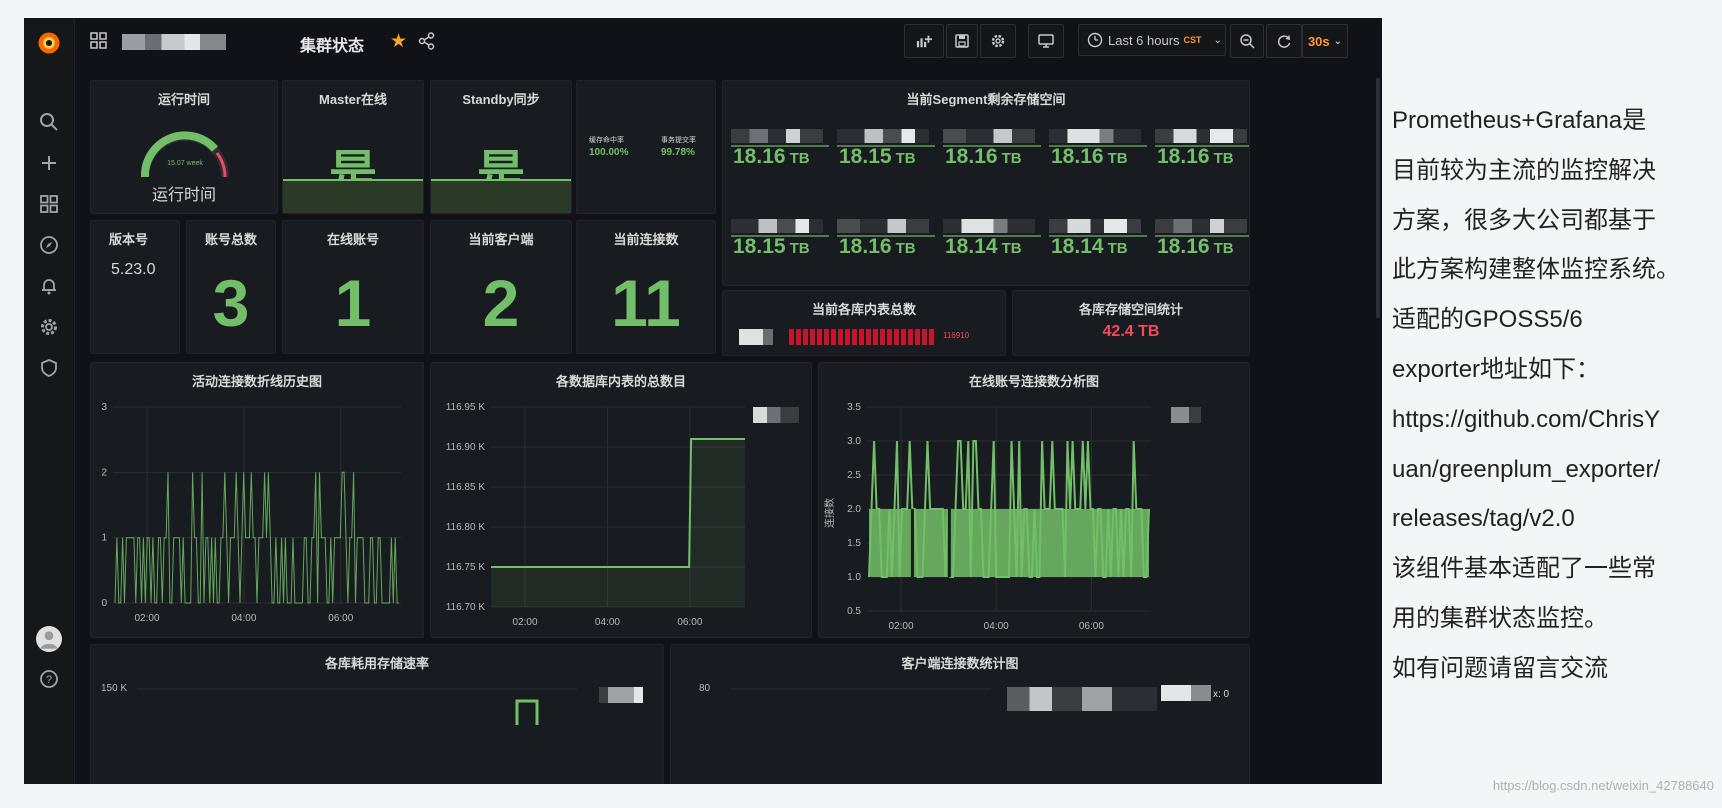  What do you see at coordinates (353, 147) in the screenshot?
I see `master-panel: Master在线 是` at bounding box center [353, 147].